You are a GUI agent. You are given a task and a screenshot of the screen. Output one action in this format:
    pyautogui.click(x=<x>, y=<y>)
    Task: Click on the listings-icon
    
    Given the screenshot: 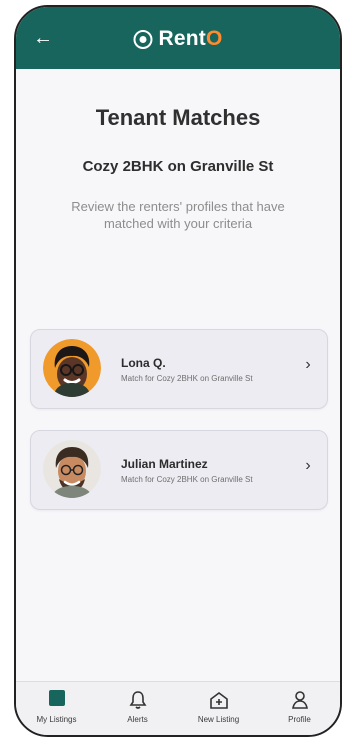 What is the action you would take?
    pyautogui.click(x=56, y=698)
    